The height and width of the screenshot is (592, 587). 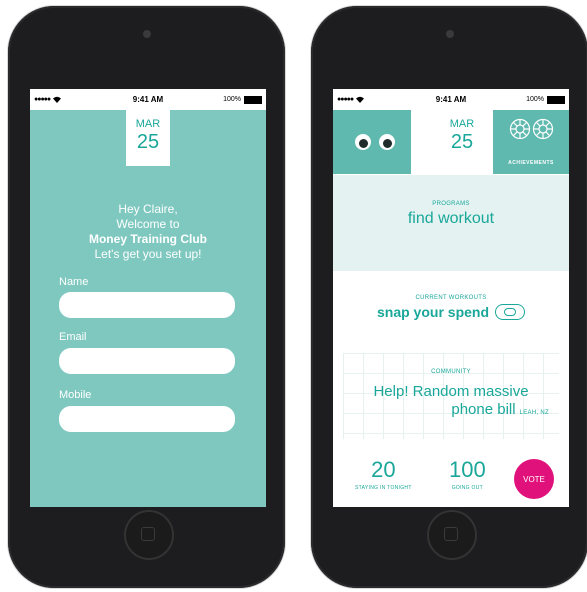 I want to click on achievements-label: ACHIEVEMENTS, so click(x=531, y=163).